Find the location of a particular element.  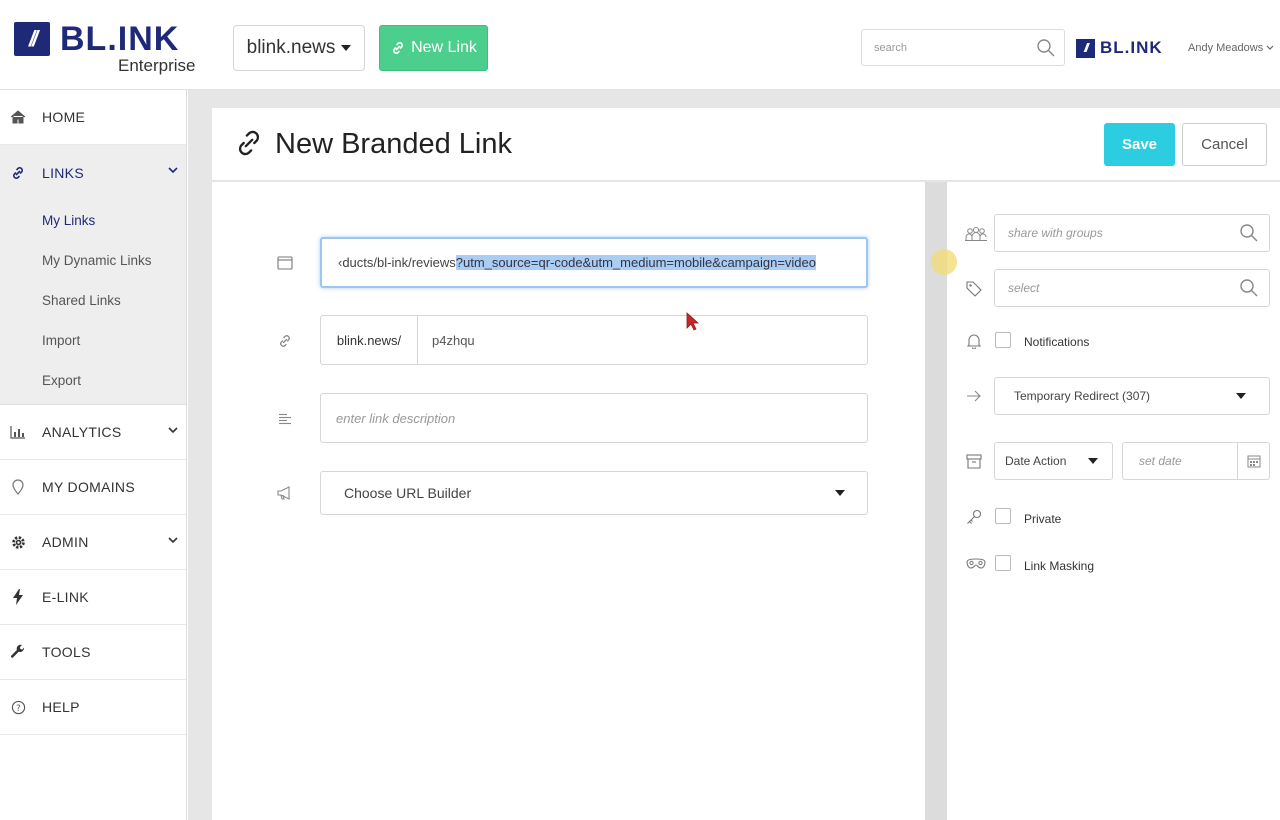

submenu-item-import: Import is located at coordinates (93, 340).